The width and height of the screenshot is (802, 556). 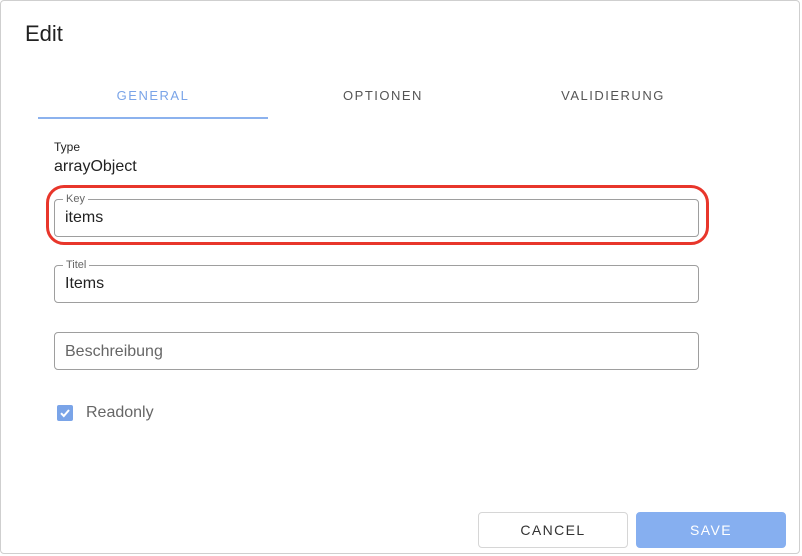 I want to click on type-value: arrayObject, so click(x=95, y=166).